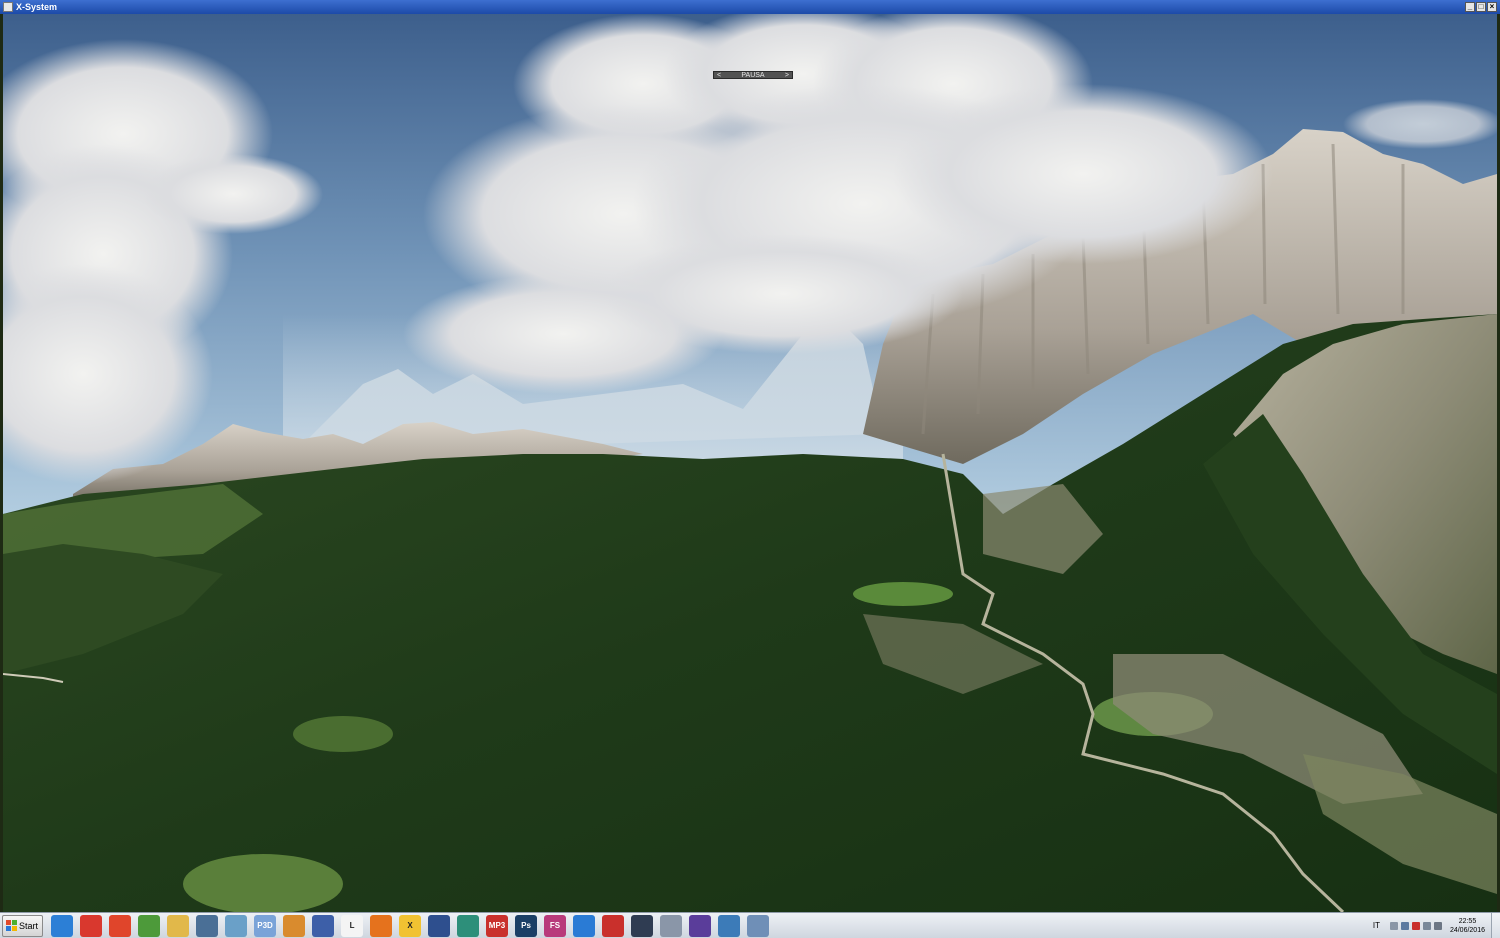 The height and width of the screenshot is (938, 1500). I want to click on xplane-icon: X, so click(410, 925).